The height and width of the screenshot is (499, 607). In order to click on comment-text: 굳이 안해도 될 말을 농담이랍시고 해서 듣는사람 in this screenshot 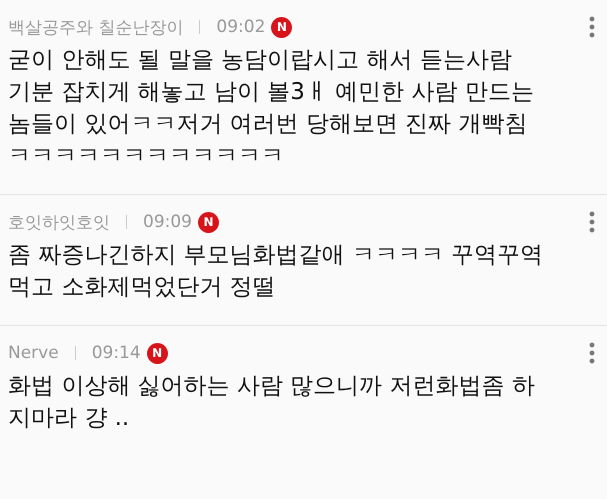, I will do `click(260, 60)`.